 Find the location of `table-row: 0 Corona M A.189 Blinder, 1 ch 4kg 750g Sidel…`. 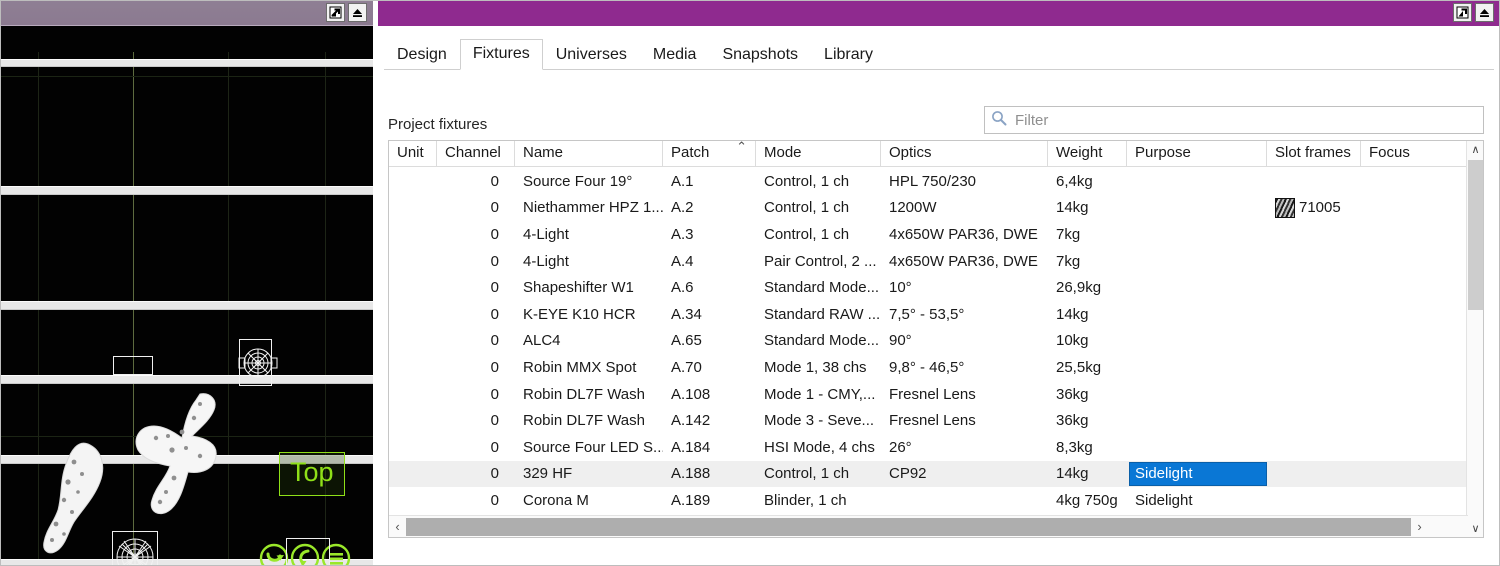

table-row: 0 Corona M A.189 Blinder, 1 ch 4kg 750g Sidel… is located at coordinates (928, 499).